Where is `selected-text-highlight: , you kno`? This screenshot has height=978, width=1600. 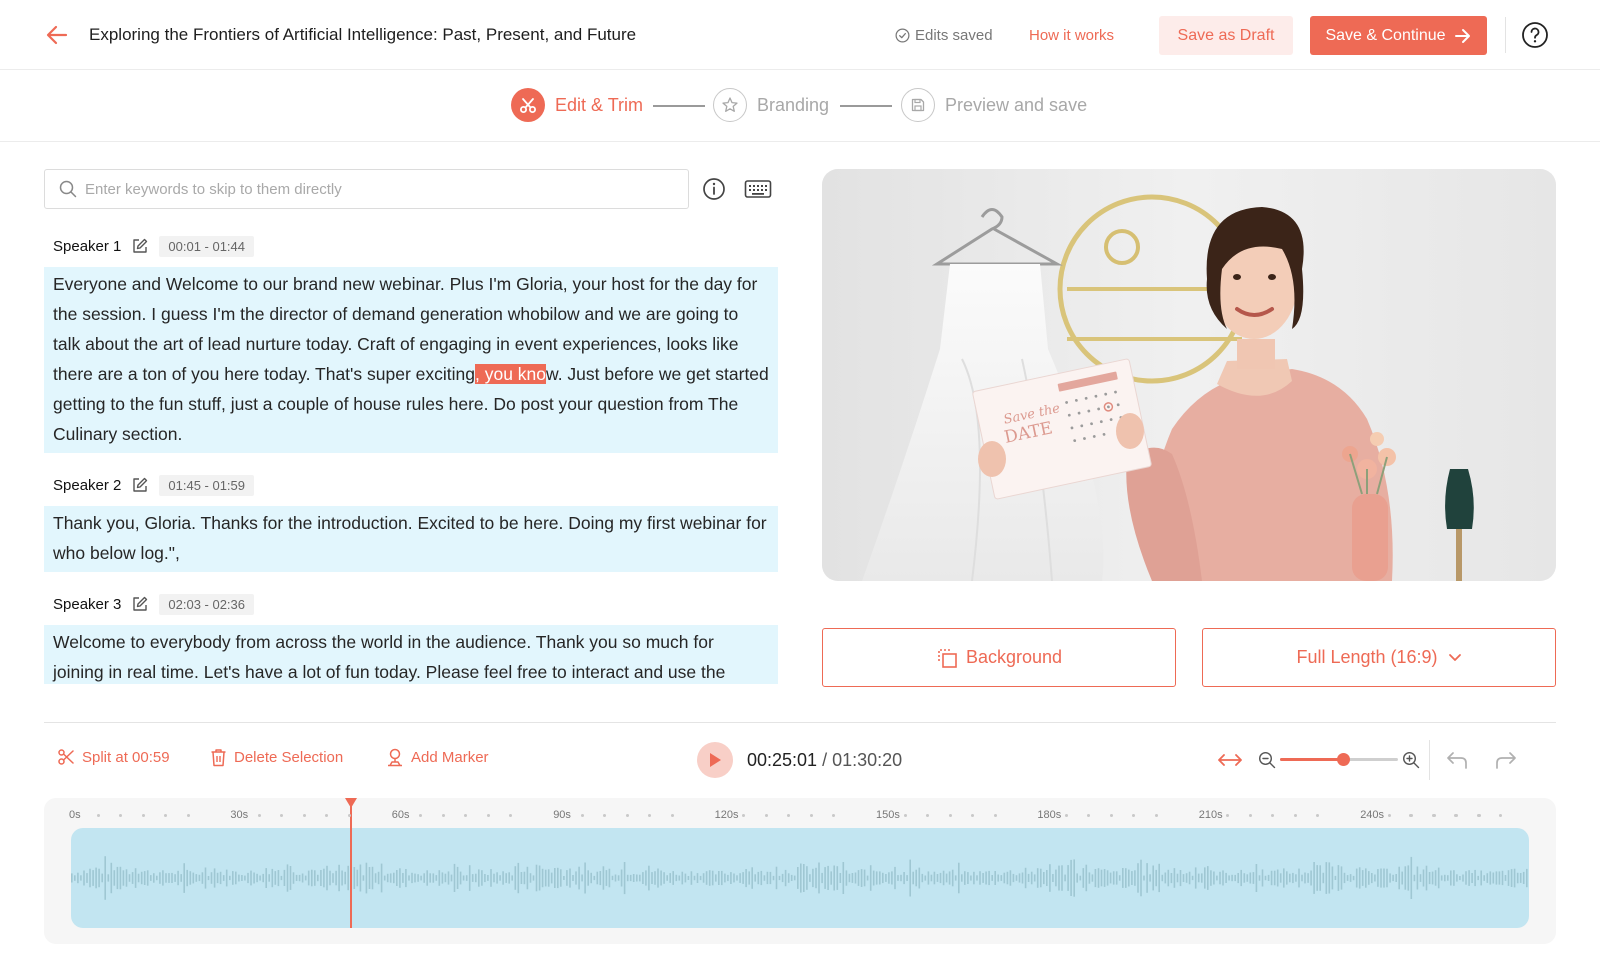 selected-text-highlight: , you kno is located at coordinates (510, 374).